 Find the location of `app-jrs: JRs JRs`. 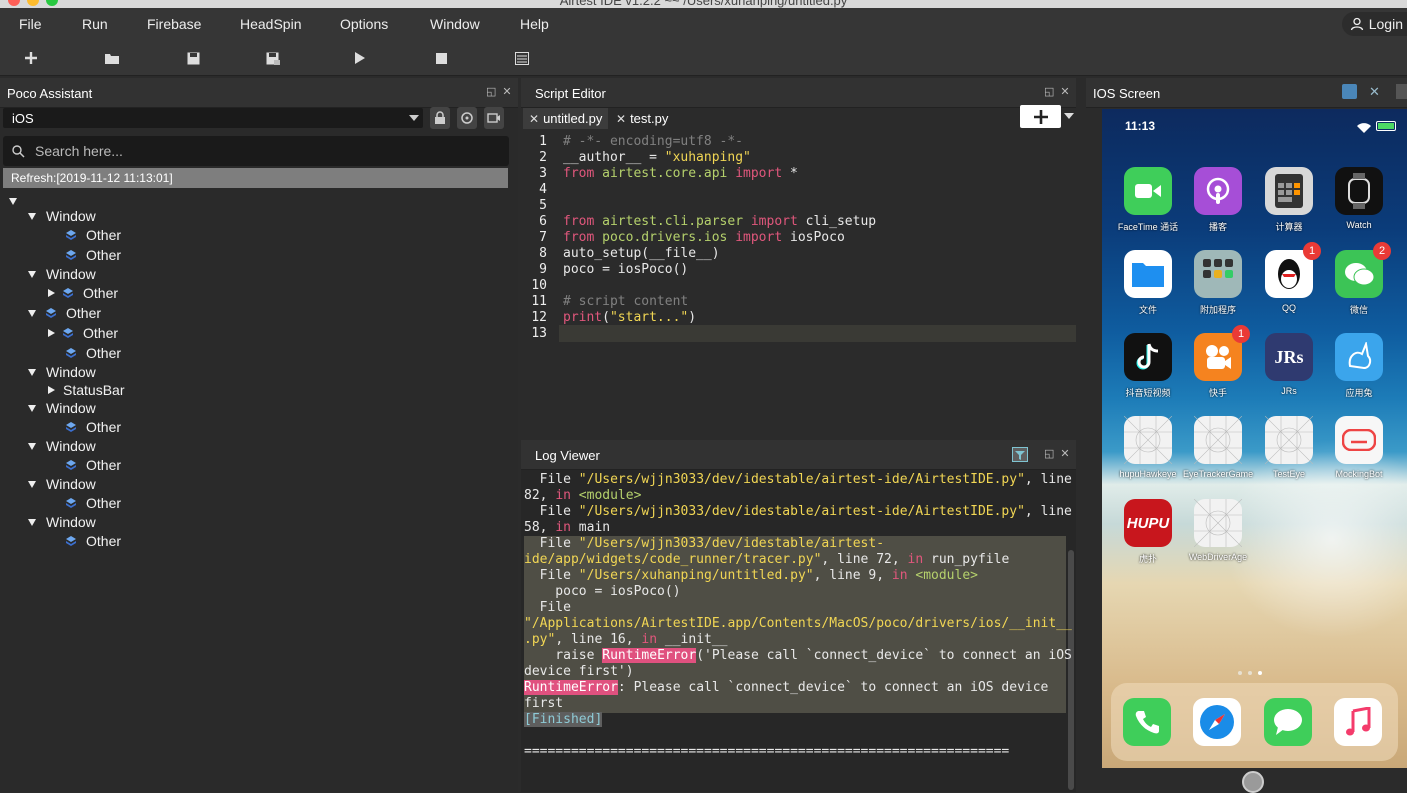

app-jrs: JRs JRs is located at coordinates (1289, 364).